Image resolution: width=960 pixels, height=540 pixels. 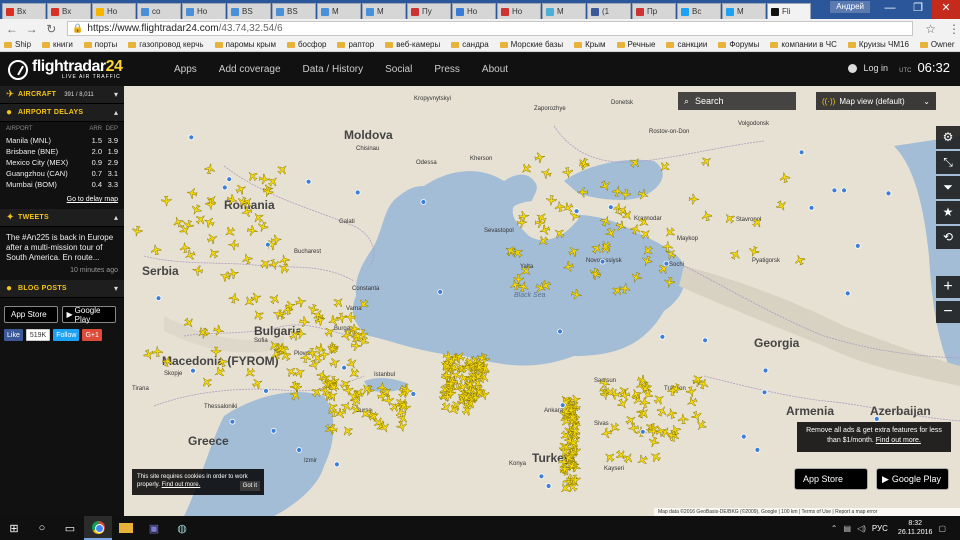 What do you see at coordinates (803, 44) in the screenshot?
I see `bookmark-item: компании в ЧС` at bounding box center [803, 44].